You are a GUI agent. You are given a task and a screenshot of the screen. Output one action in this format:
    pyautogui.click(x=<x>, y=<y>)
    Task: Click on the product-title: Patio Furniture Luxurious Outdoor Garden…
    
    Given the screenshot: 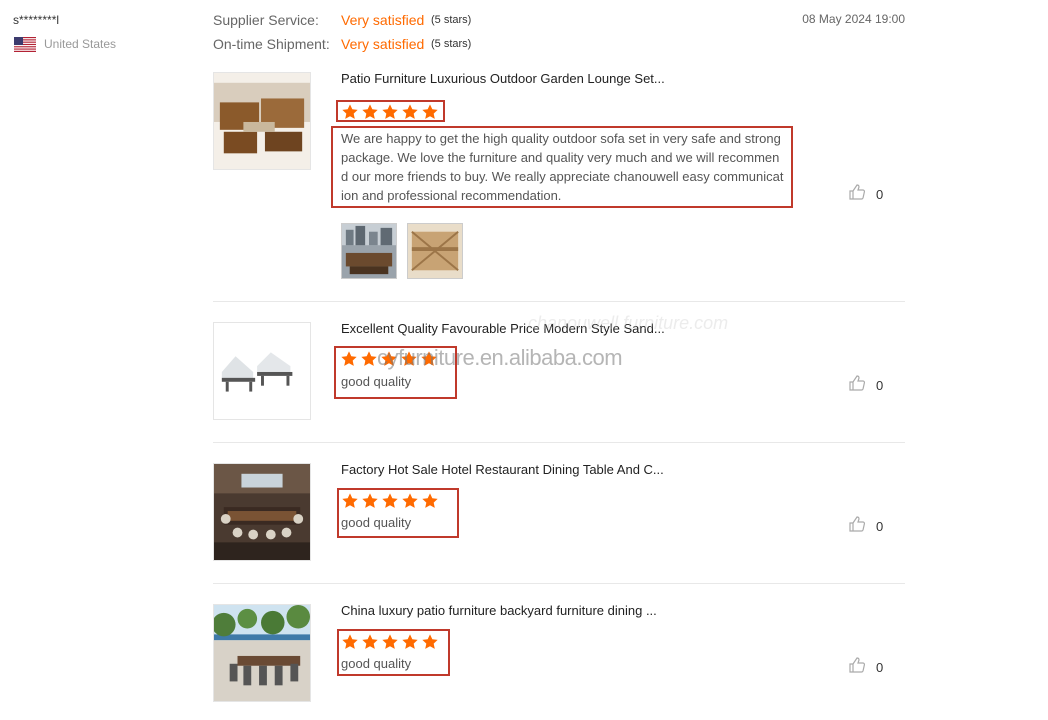 What is the action you would take?
    pyautogui.click(x=511, y=78)
    